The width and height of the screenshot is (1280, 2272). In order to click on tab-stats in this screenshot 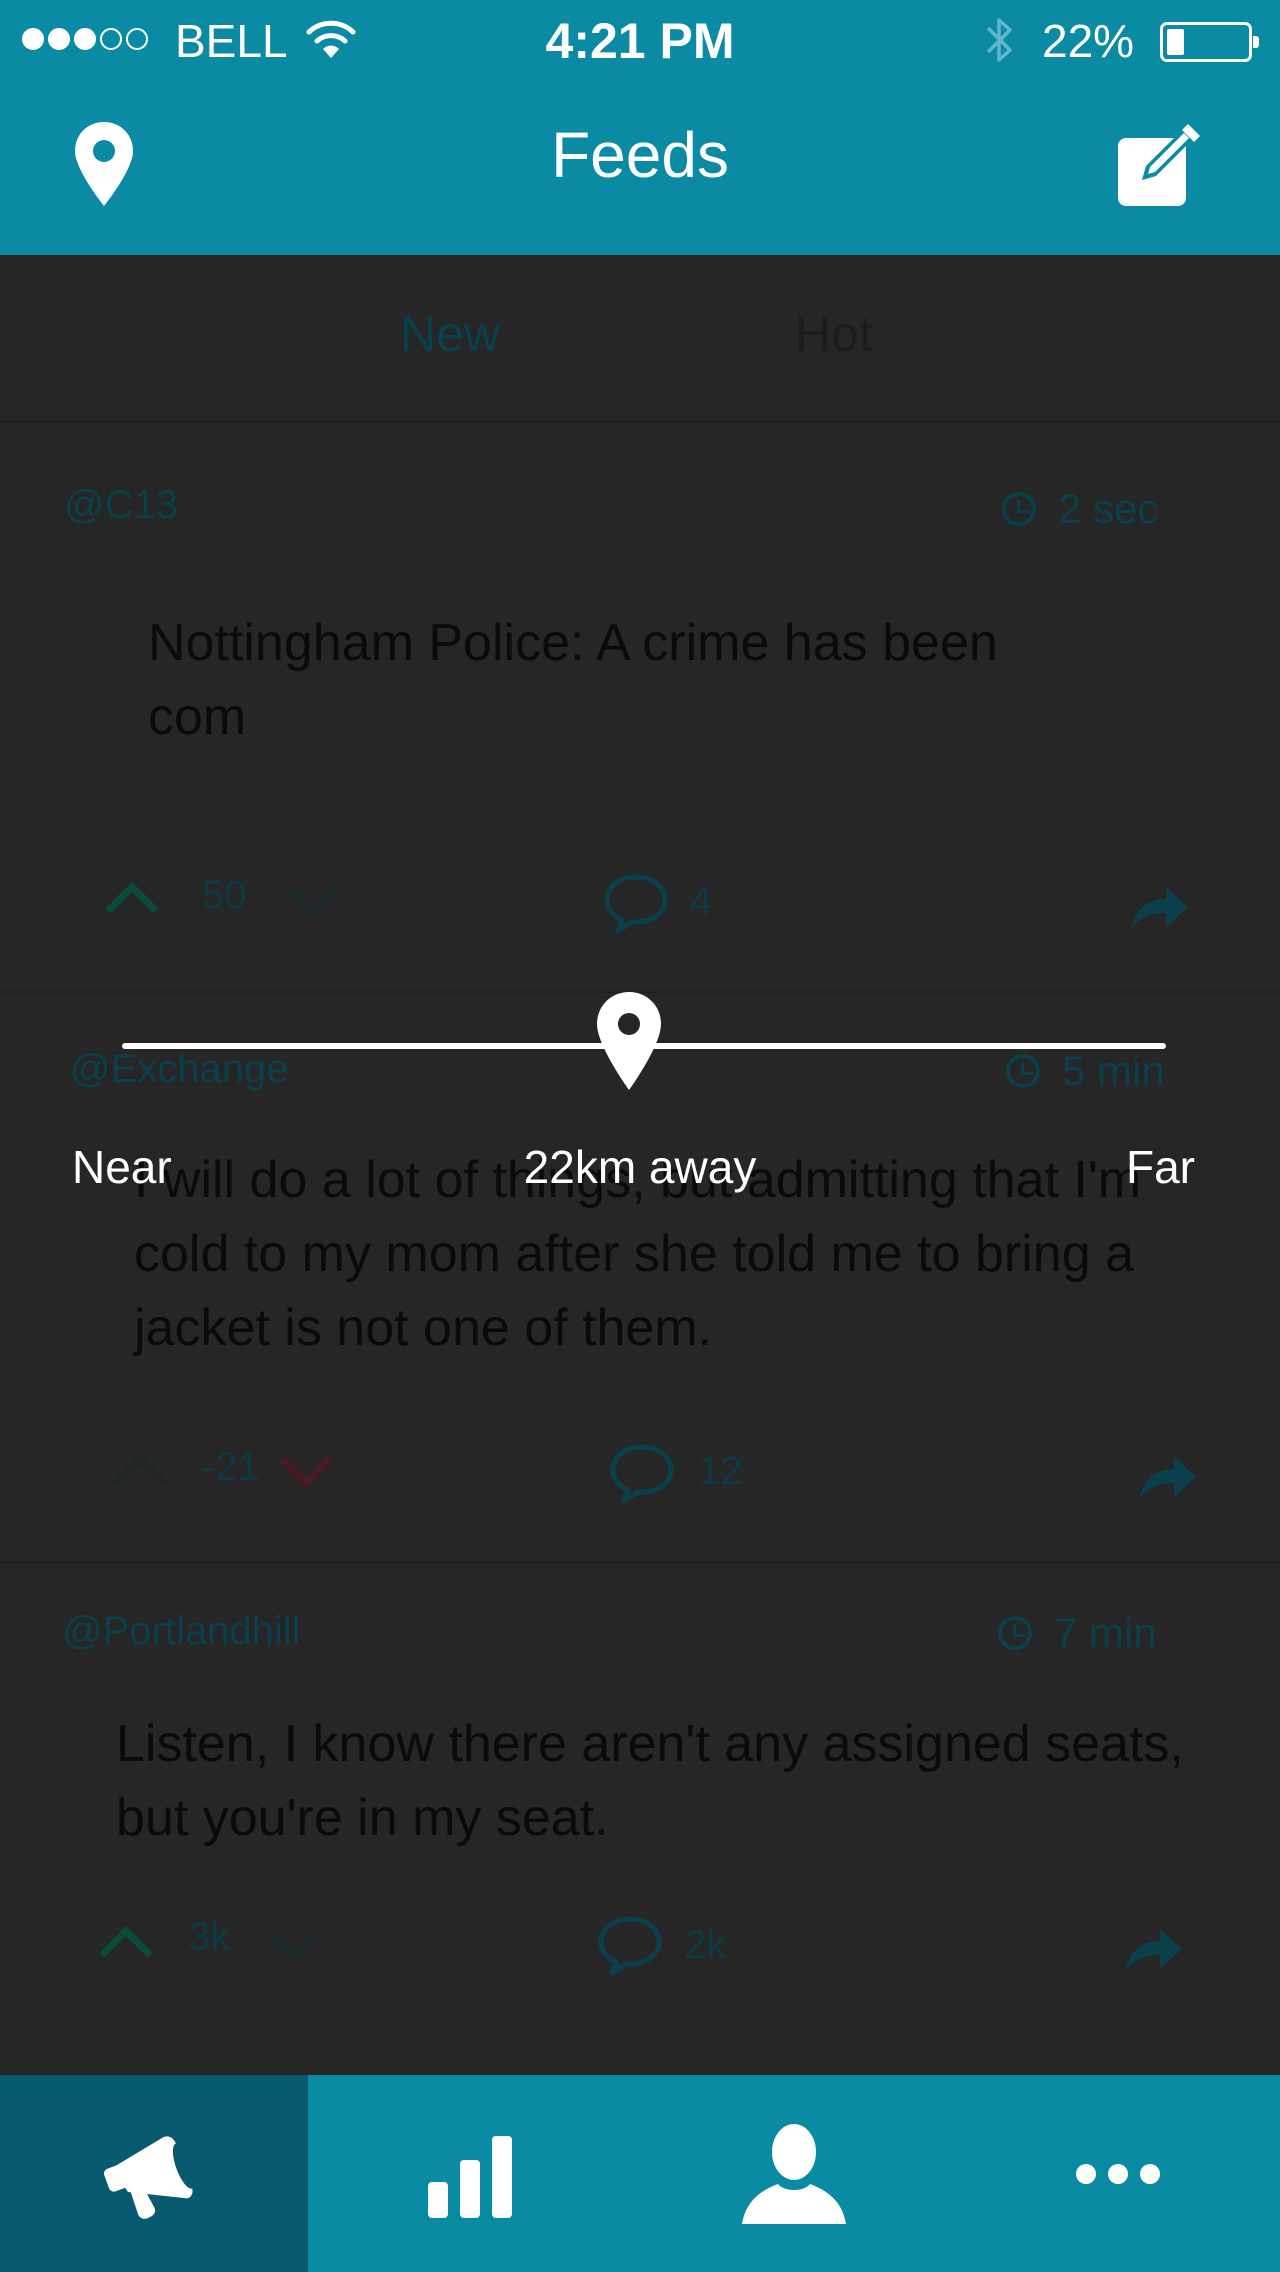, I will do `click(470, 2173)`.